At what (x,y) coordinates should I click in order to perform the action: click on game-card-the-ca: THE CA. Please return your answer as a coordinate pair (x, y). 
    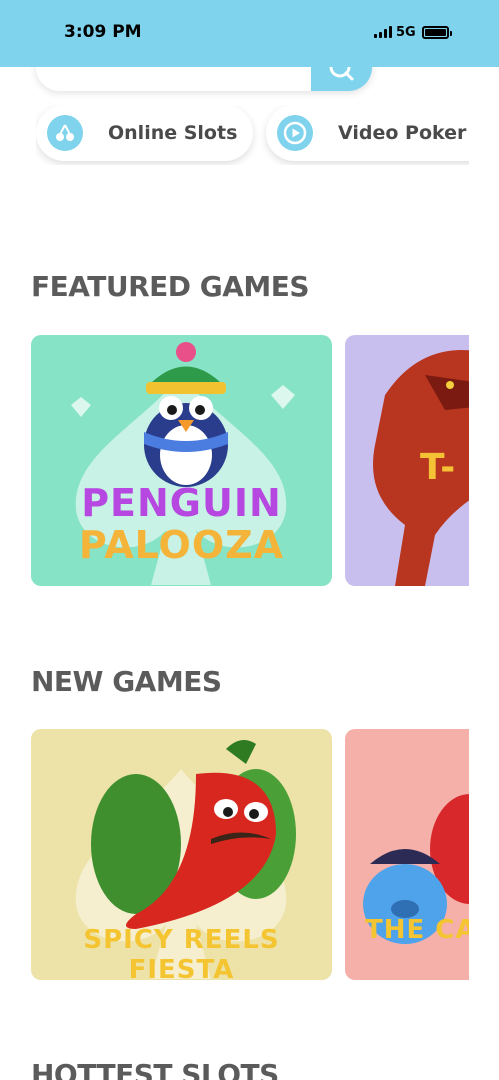
    Looking at the image, I should click on (407, 854).